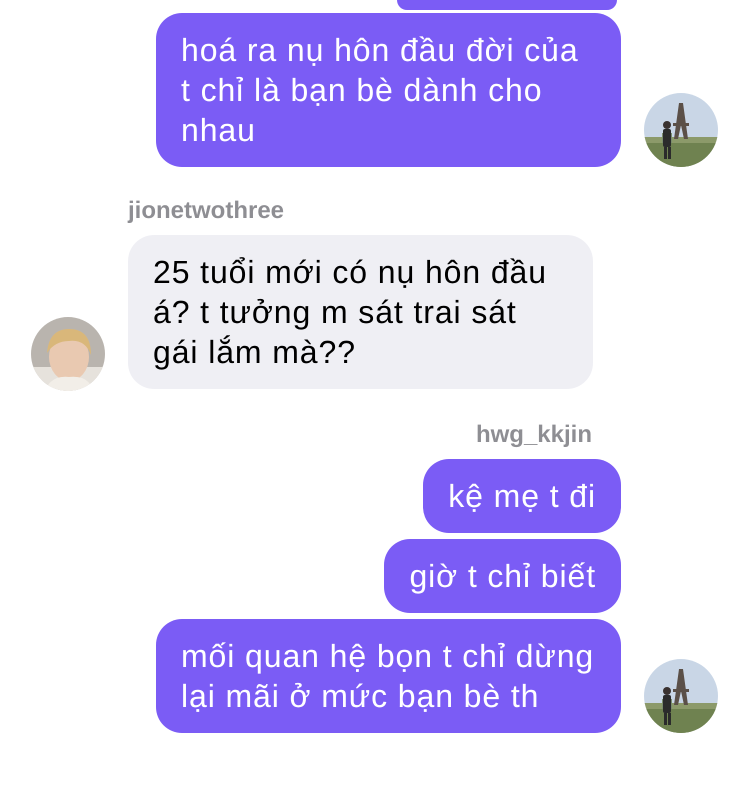  What do you see at coordinates (360, 312) in the screenshot?
I see `message-bubble: 25 tuổi mới có nụ hôn đầu á? t tưởng m sát trai sát gái lắm mà??` at bounding box center [360, 312].